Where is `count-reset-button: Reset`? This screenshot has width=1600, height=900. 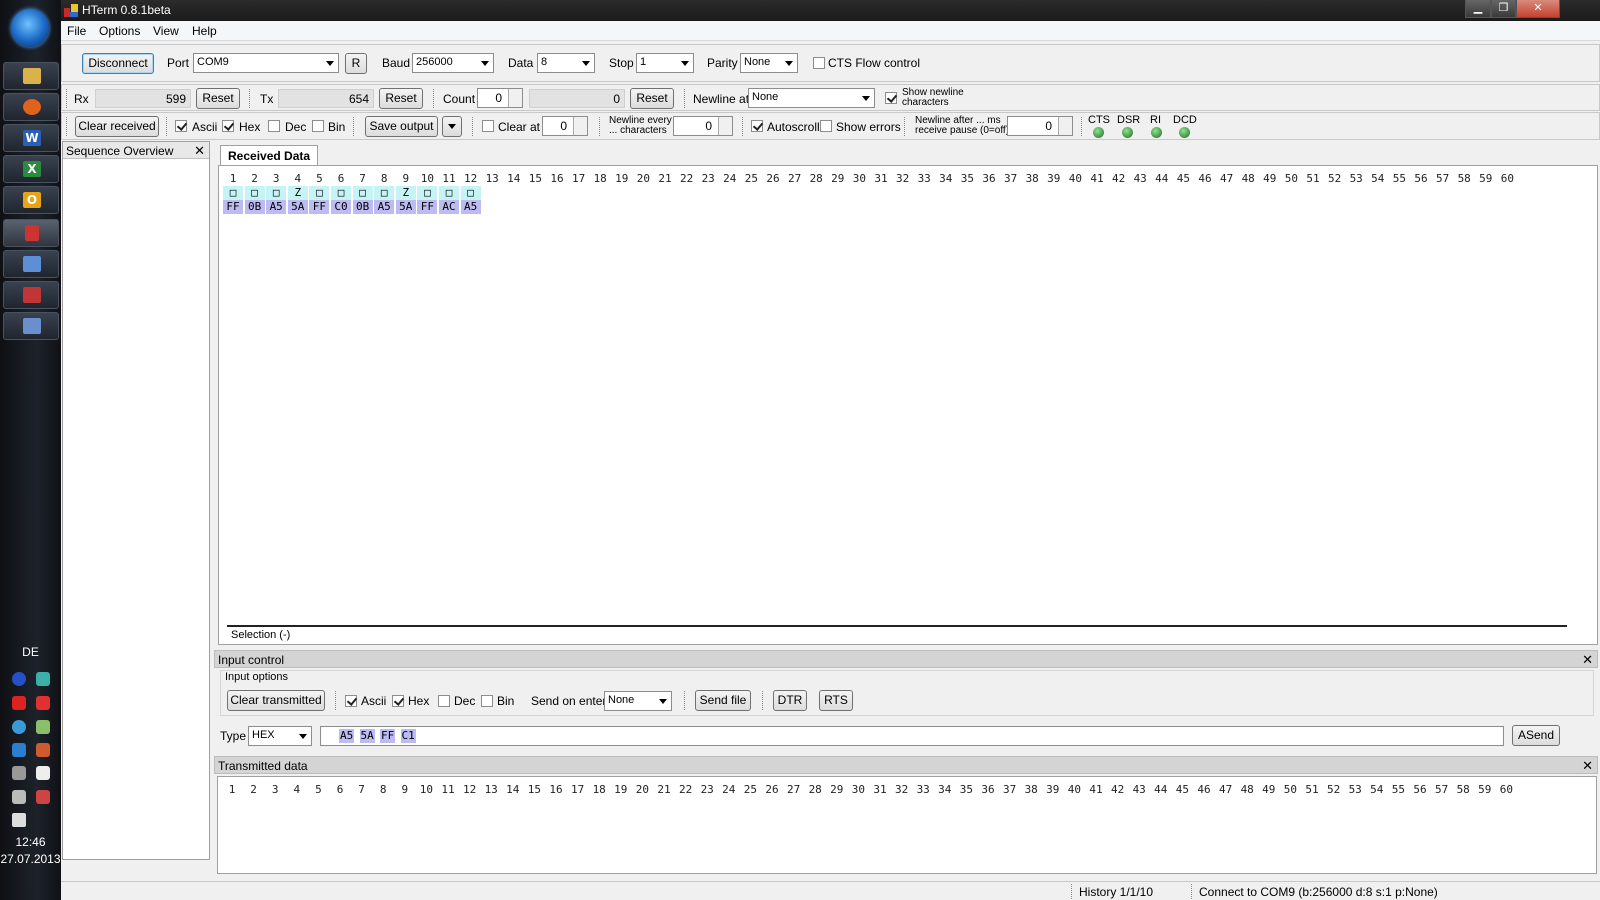 count-reset-button: Reset is located at coordinates (652, 98).